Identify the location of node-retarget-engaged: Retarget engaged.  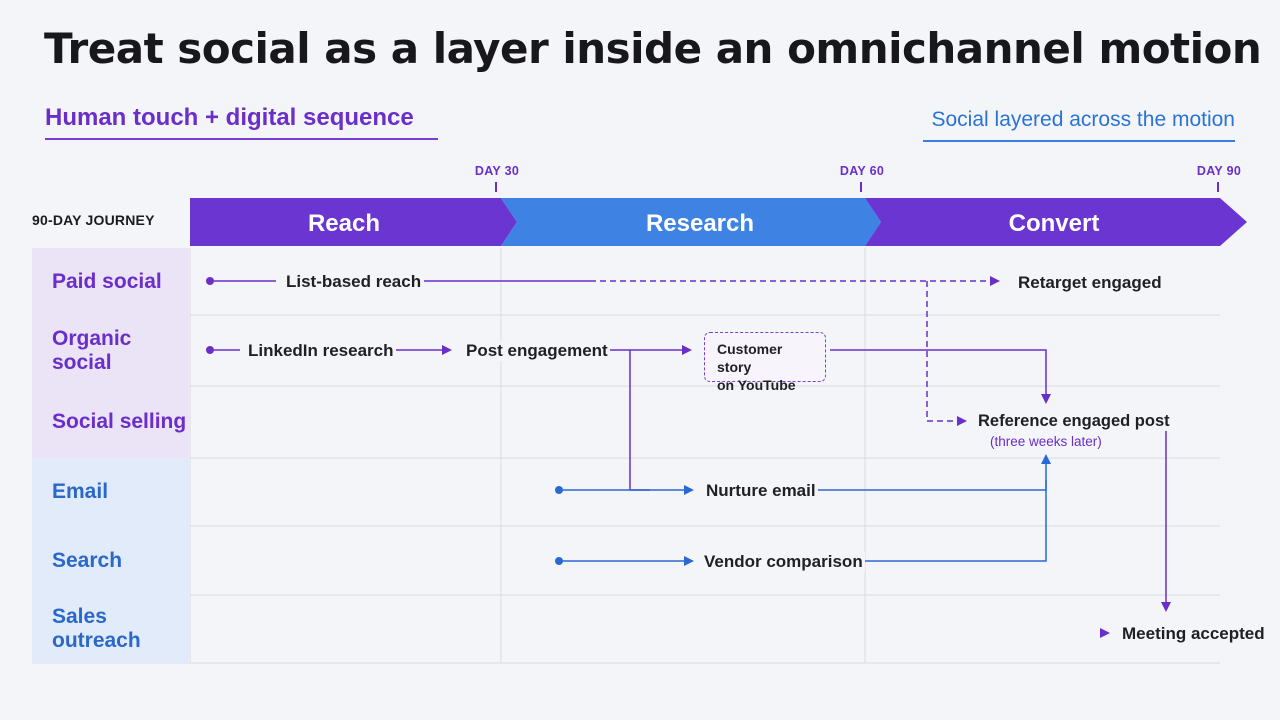
(1090, 283).